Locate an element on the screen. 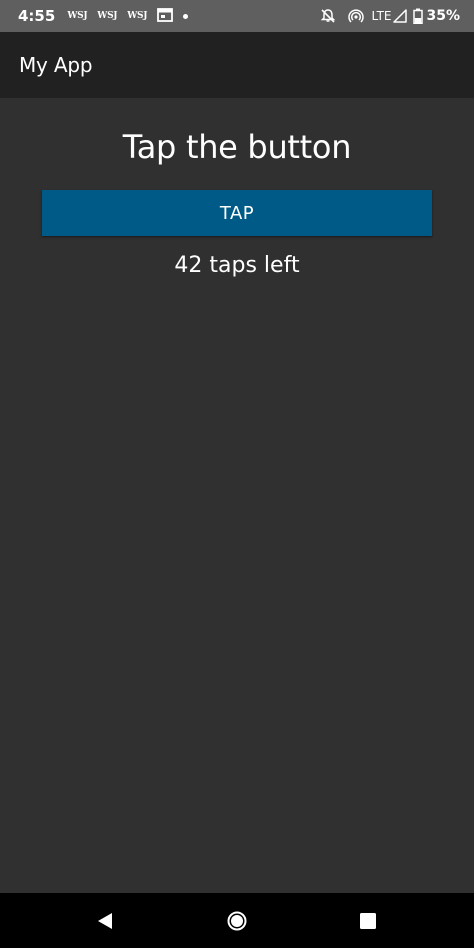  recents-button is located at coordinates (368, 920).